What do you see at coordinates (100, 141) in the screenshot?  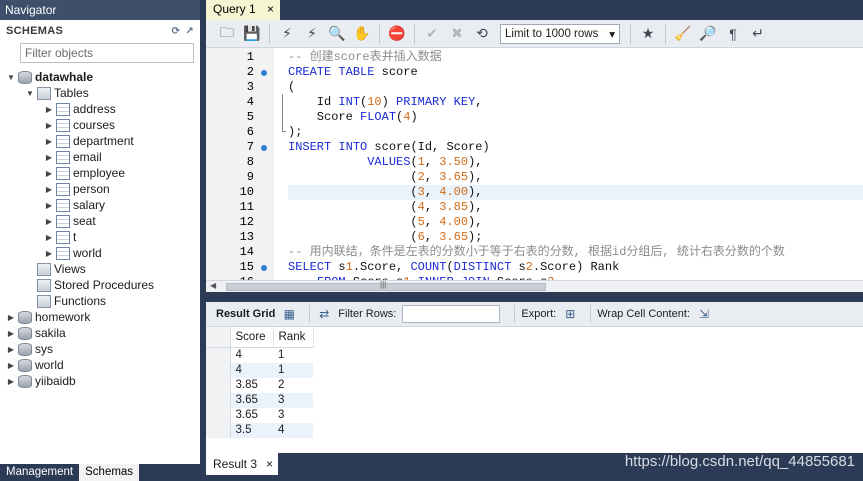 I see `table-node: ▶ department` at bounding box center [100, 141].